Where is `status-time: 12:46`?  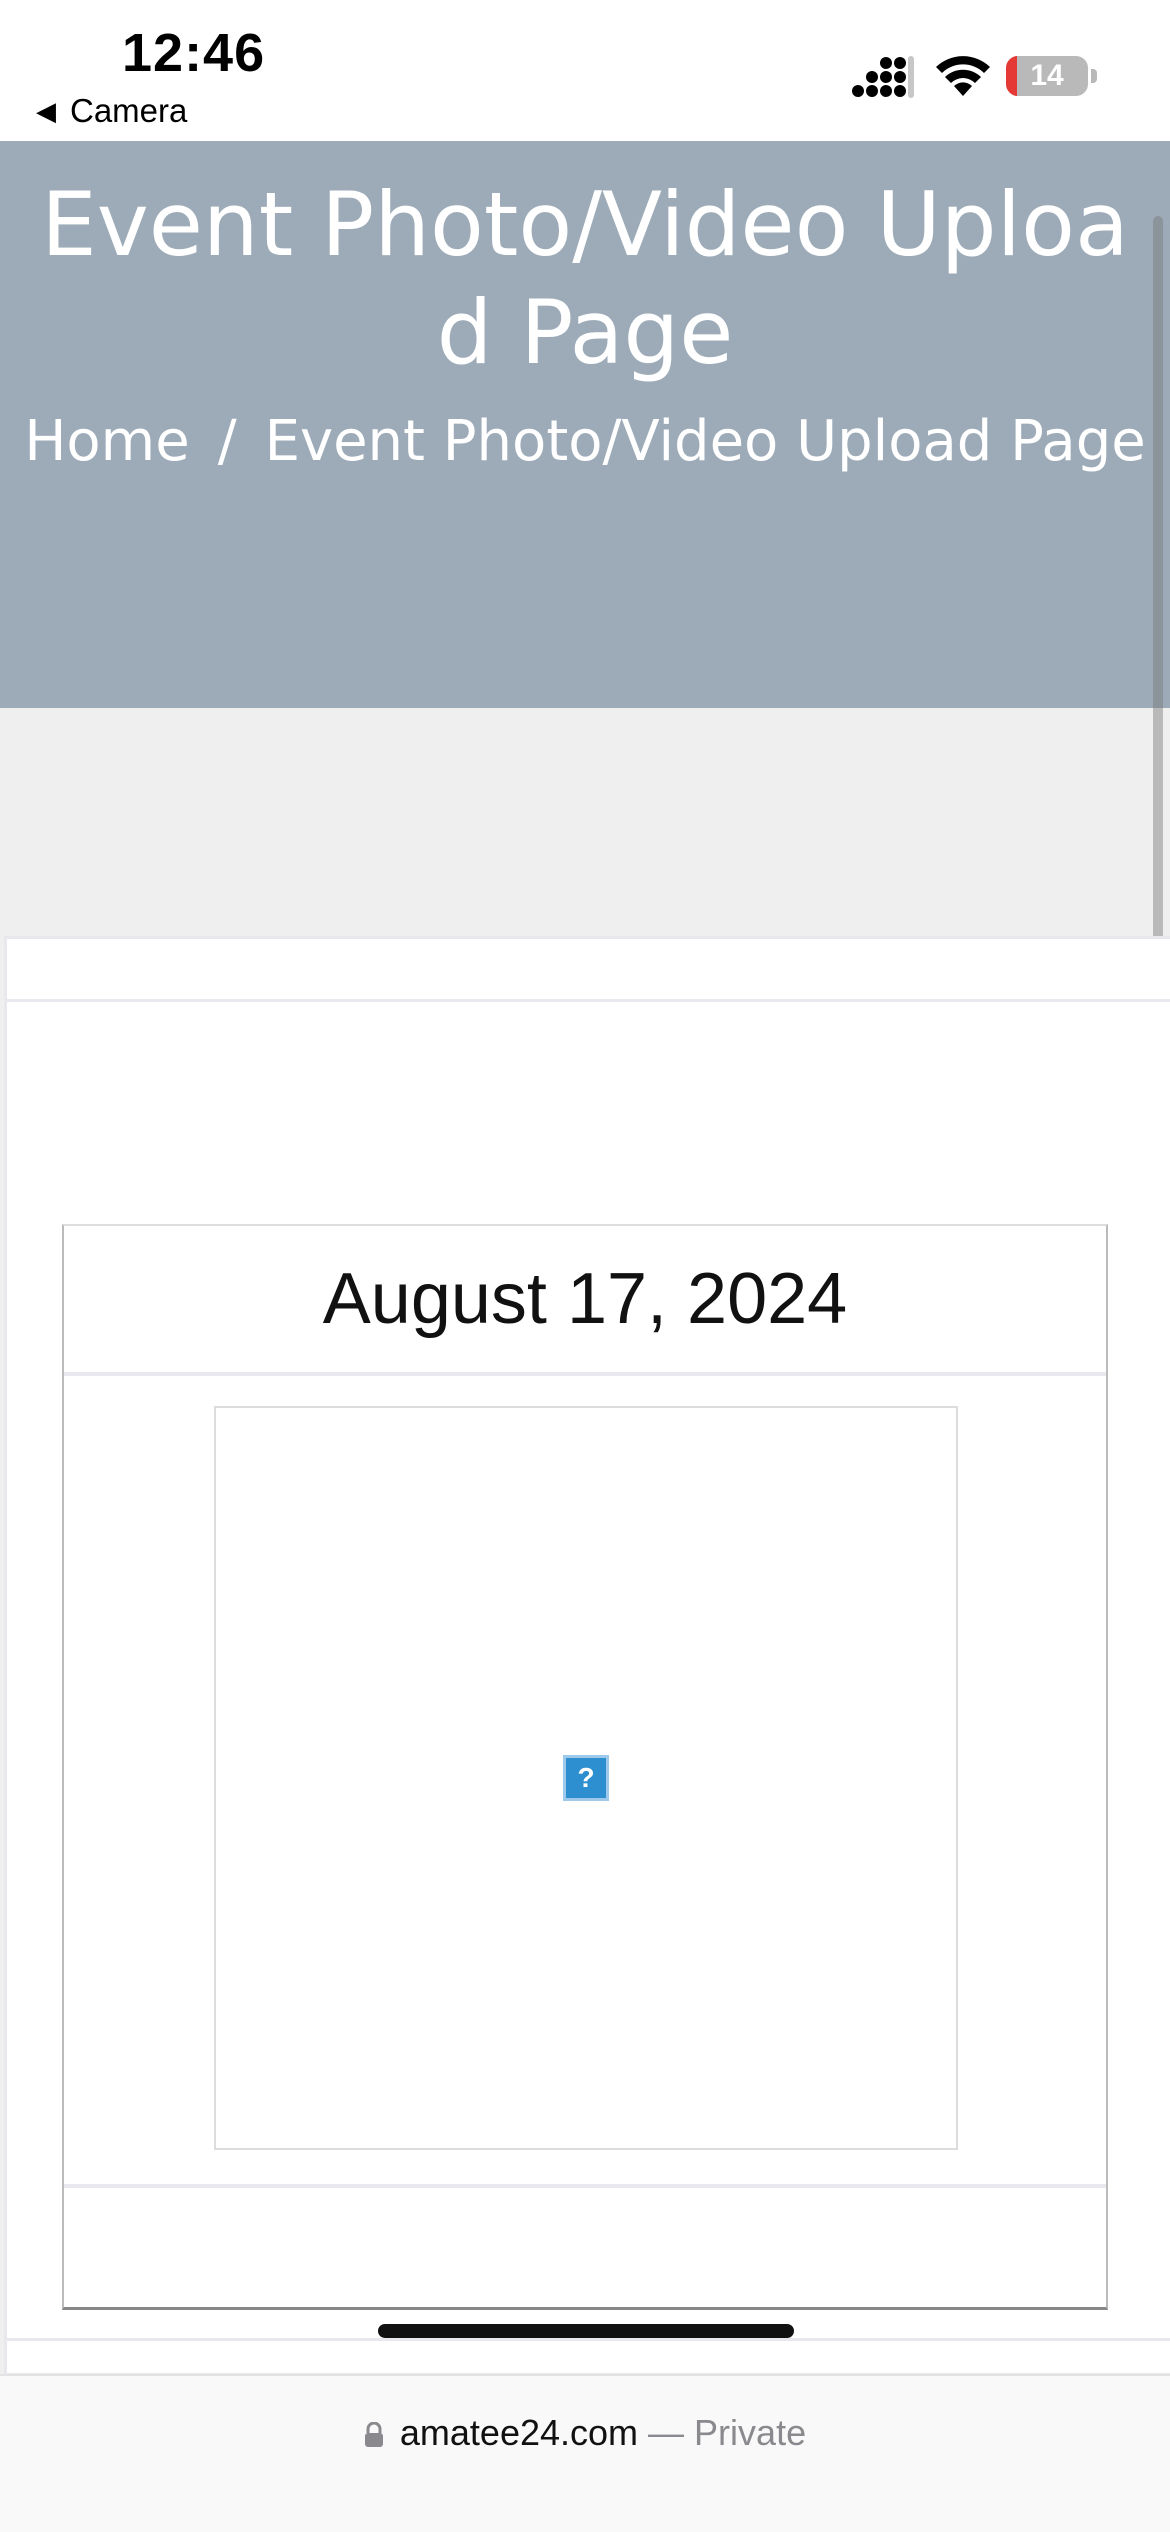 status-time: 12:46 is located at coordinates (194, 53).